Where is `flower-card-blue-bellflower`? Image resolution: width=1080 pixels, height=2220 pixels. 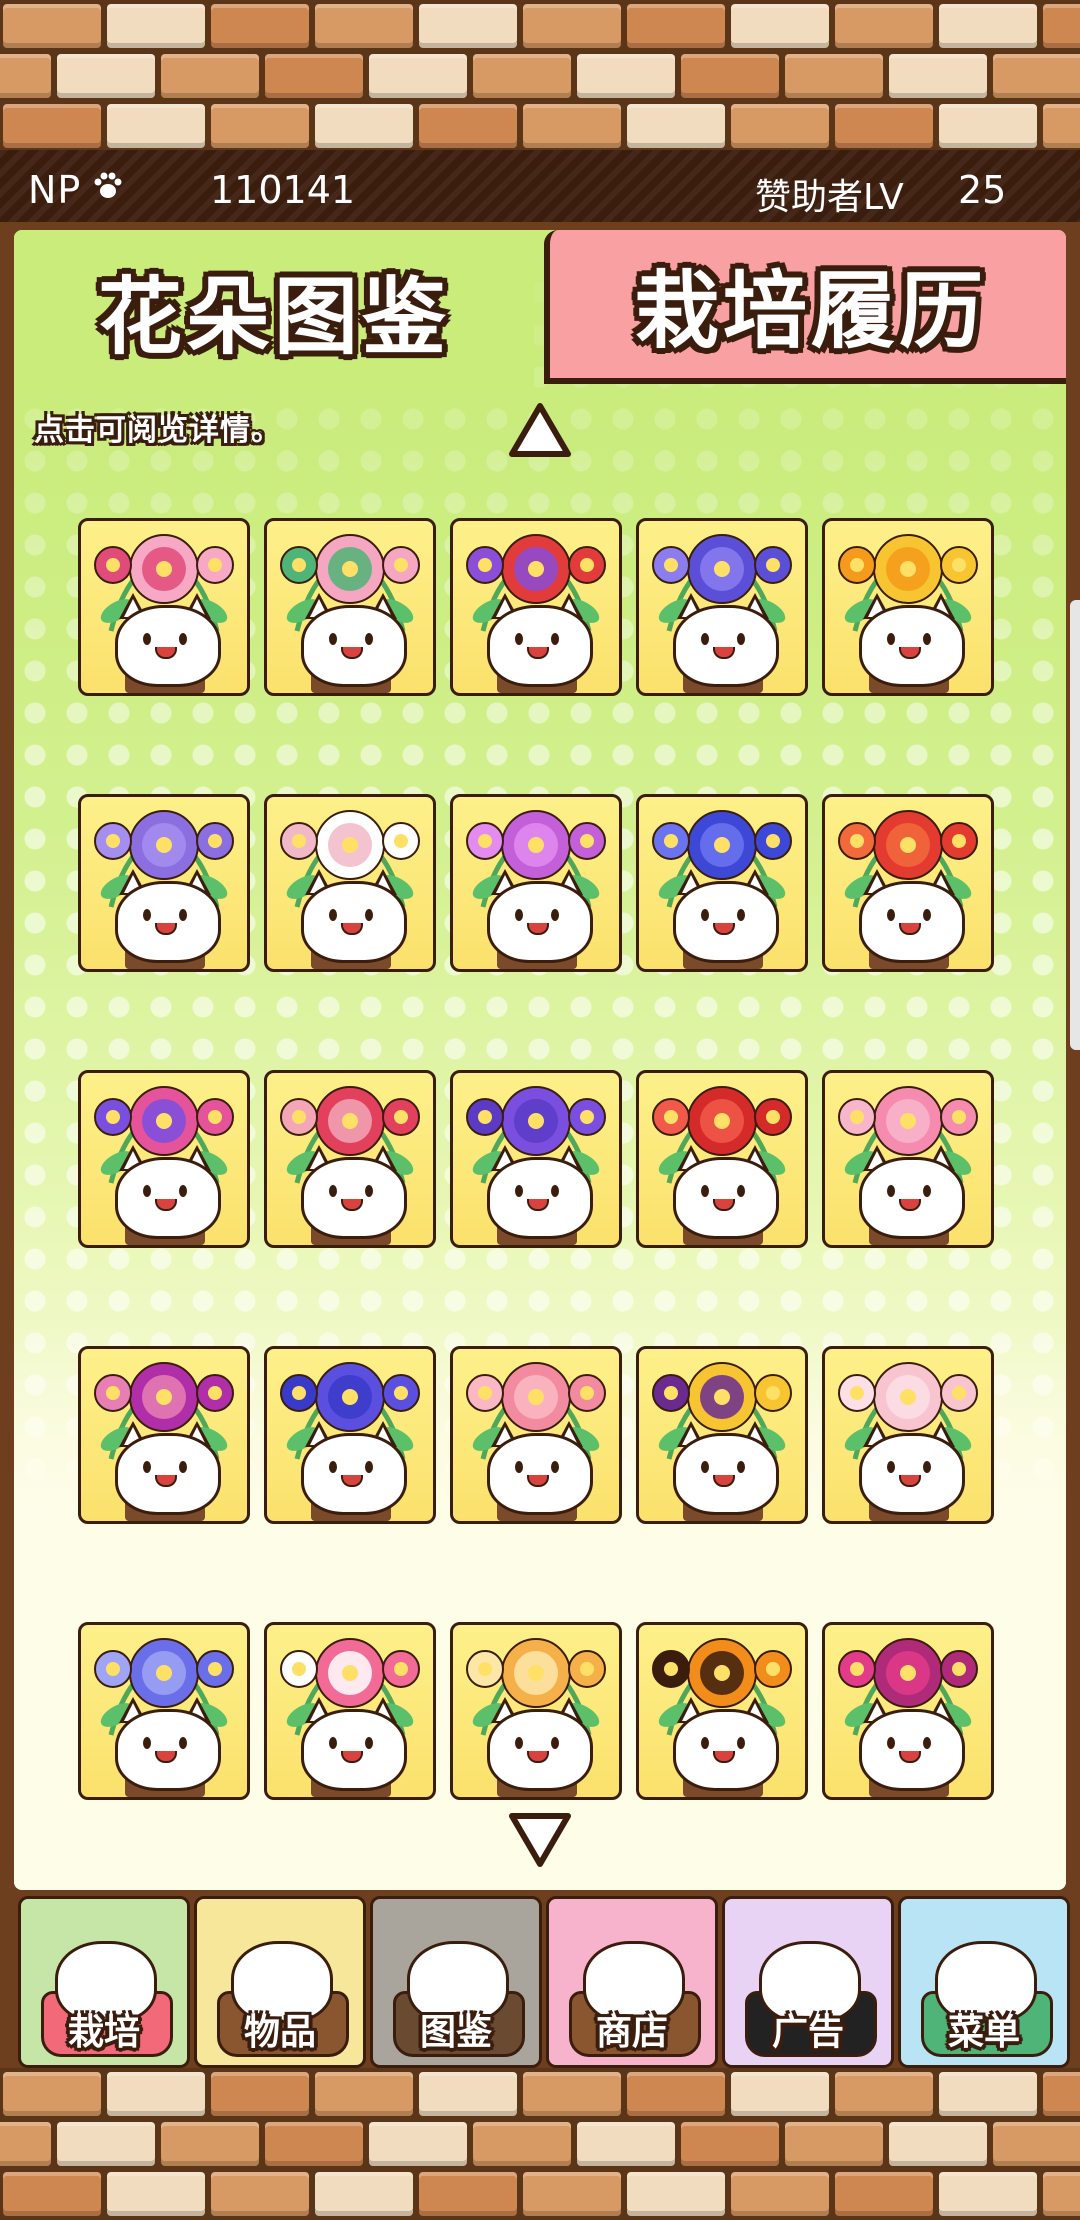 flower-card-blue-bellflower is located at coordinates (722, 607).